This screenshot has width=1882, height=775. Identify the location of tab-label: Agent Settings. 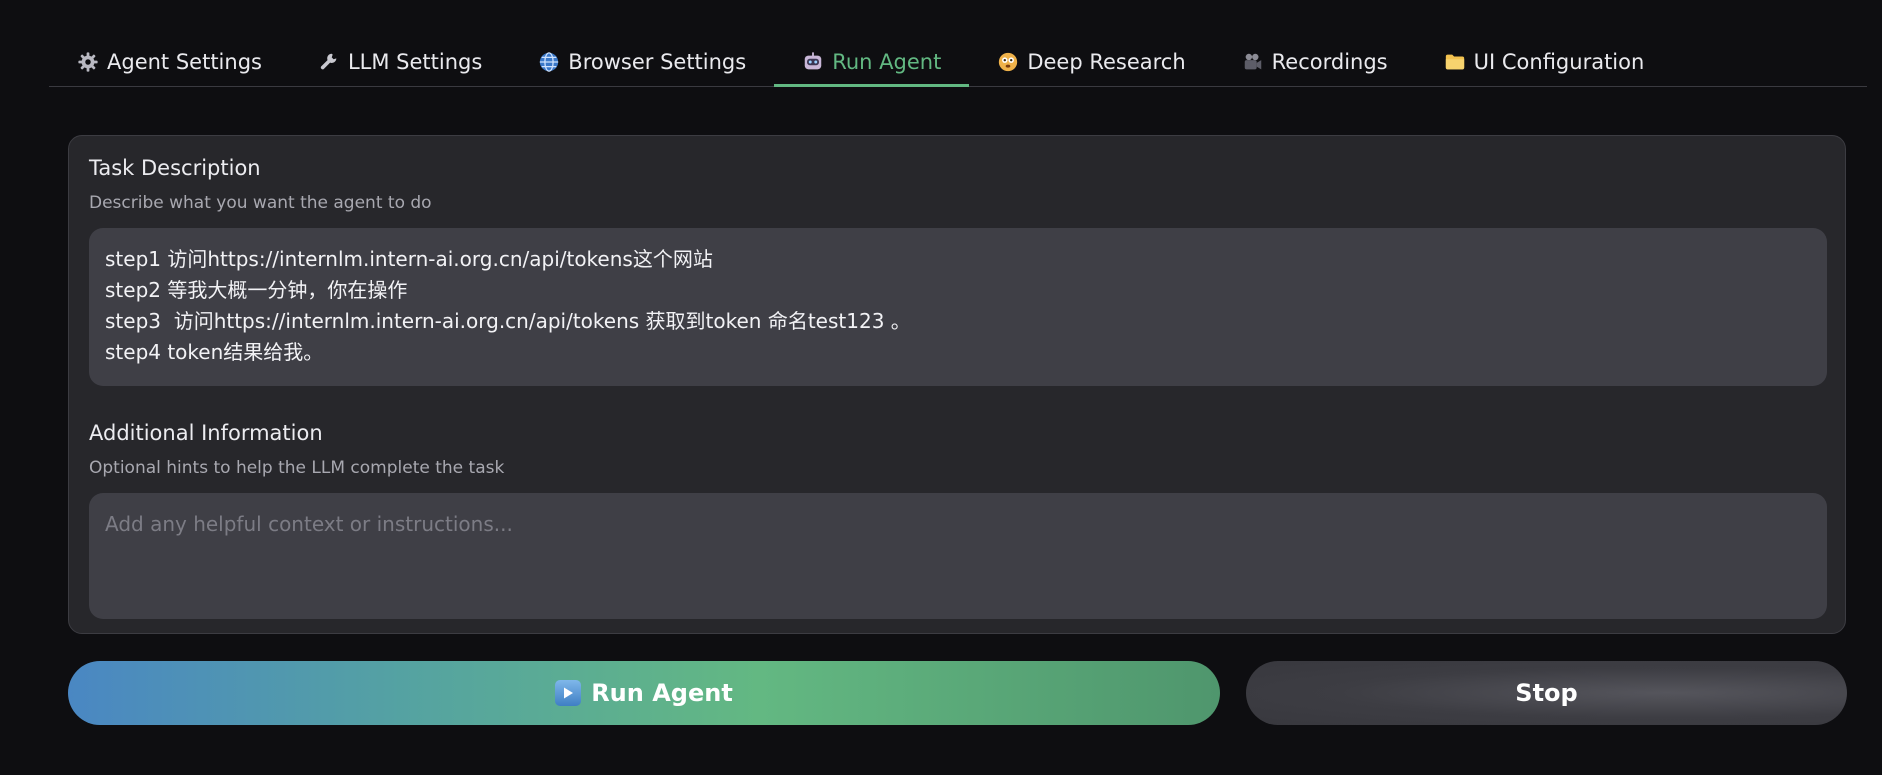
(184, 62).